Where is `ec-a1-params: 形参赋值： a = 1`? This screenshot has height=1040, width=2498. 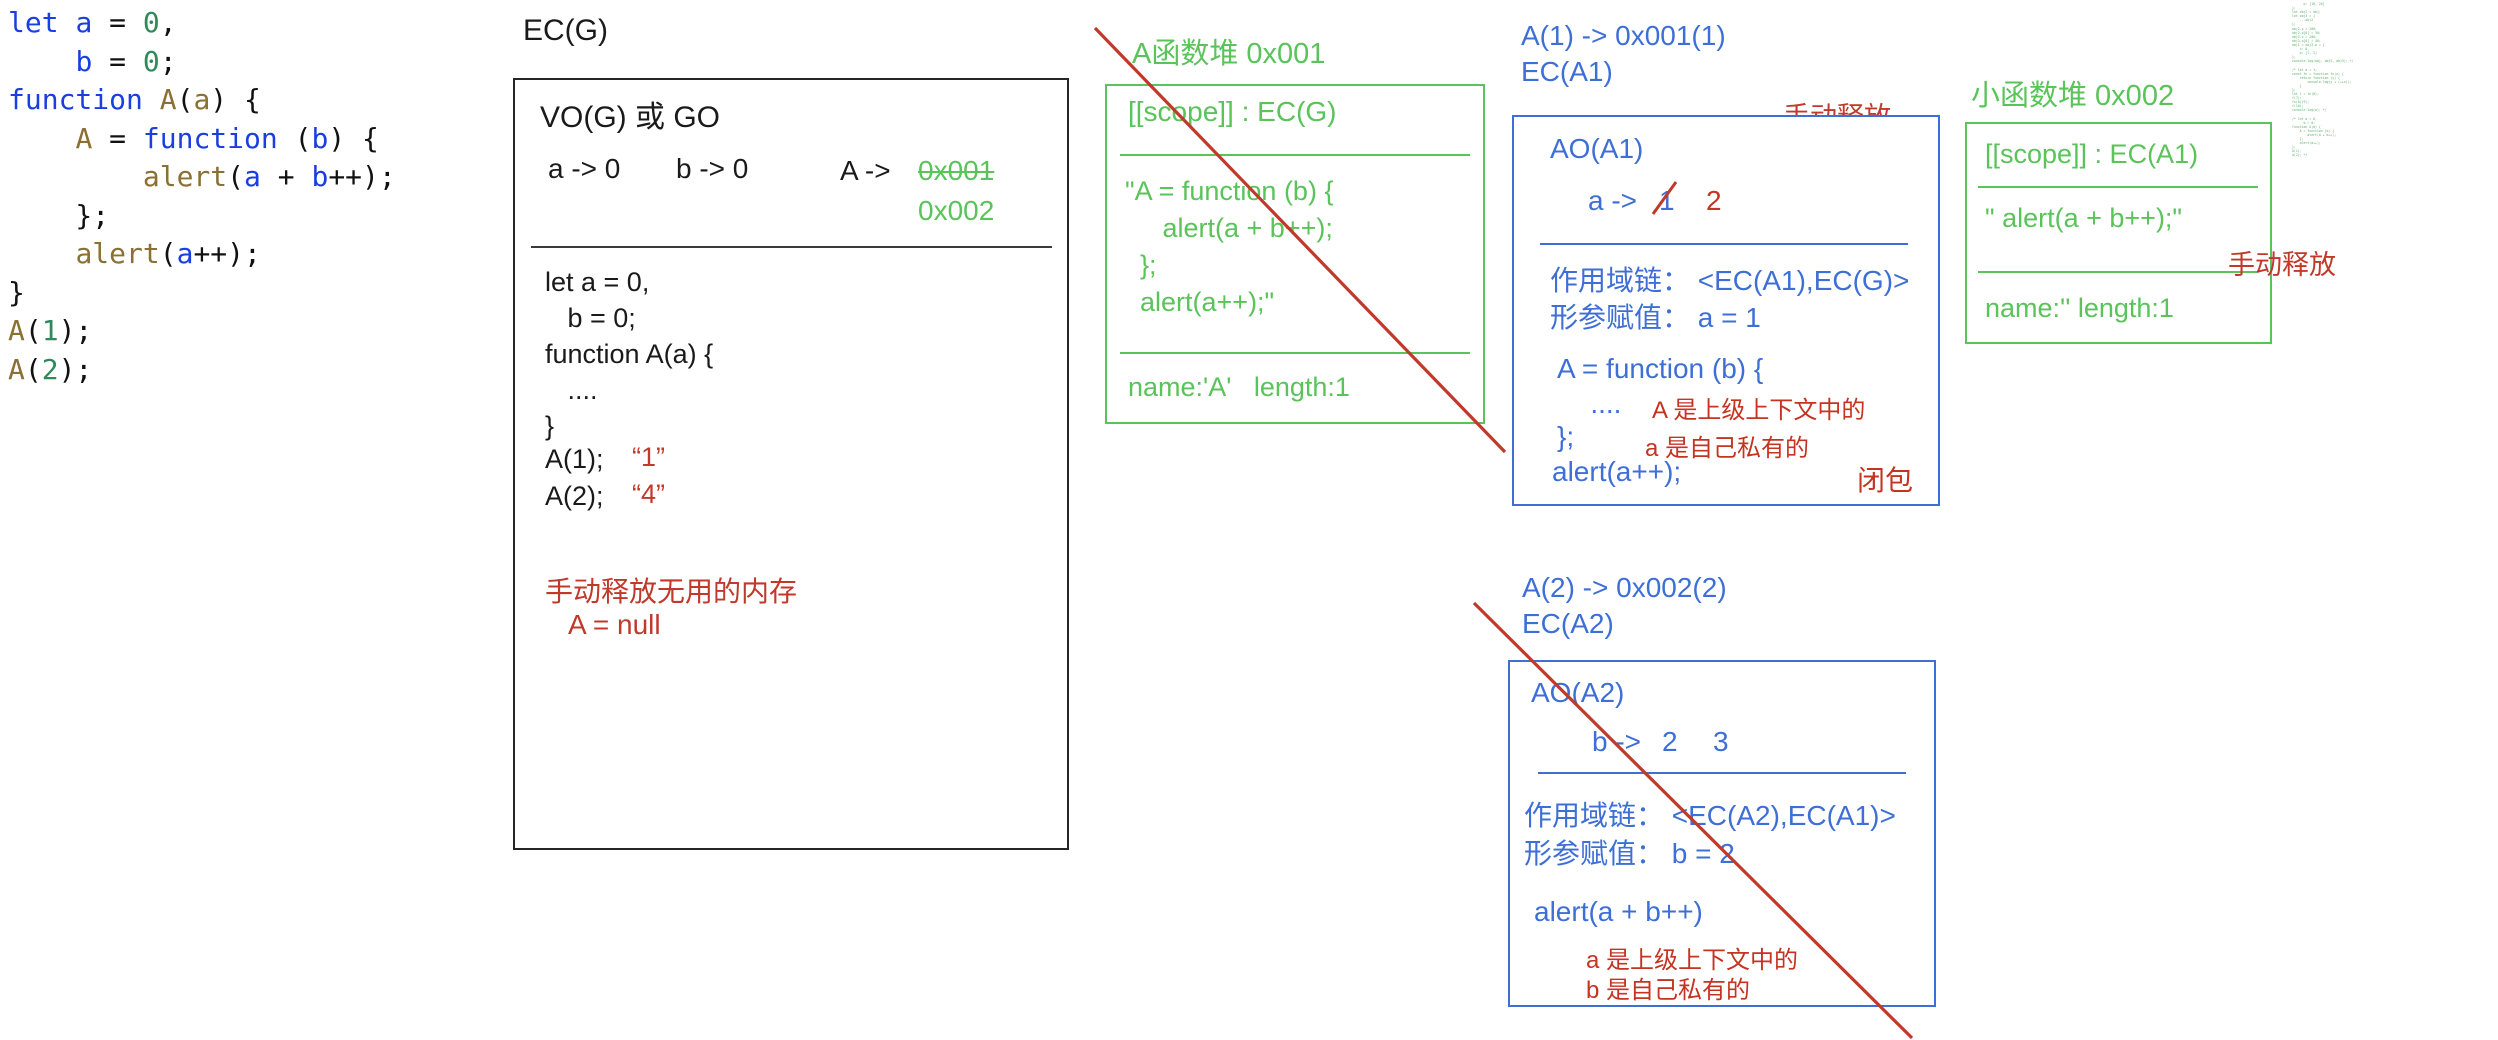
ec-a1-params: 形参赋值： a = 1 is located at coordinates (1655, 317).